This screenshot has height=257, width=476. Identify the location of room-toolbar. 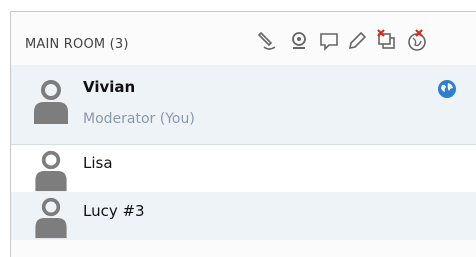
(365, 41).